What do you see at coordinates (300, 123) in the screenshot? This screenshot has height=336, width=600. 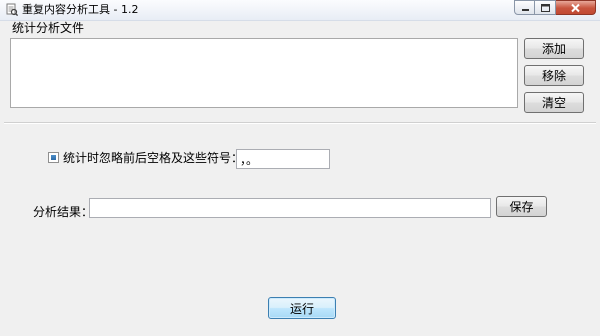 I see `separator` at bounding box center [300, 123].